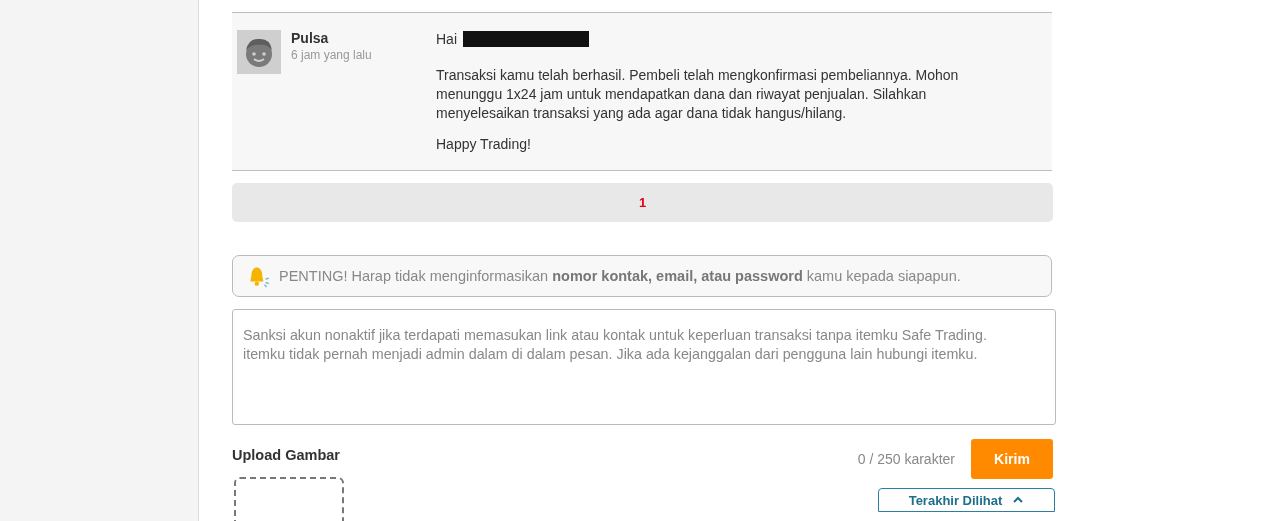  I want to click on message-field: Sanksi akun nonaktif jika terdapati memasukan link atau kontak untuk keperluan transaksi tanpa itemku Safe Trading. itemku tidak pernah menjadi admin dalam di dalam pesan. Jika ada kejanggalan dari pengguna lain hubungi itemku., so click(644, 367).